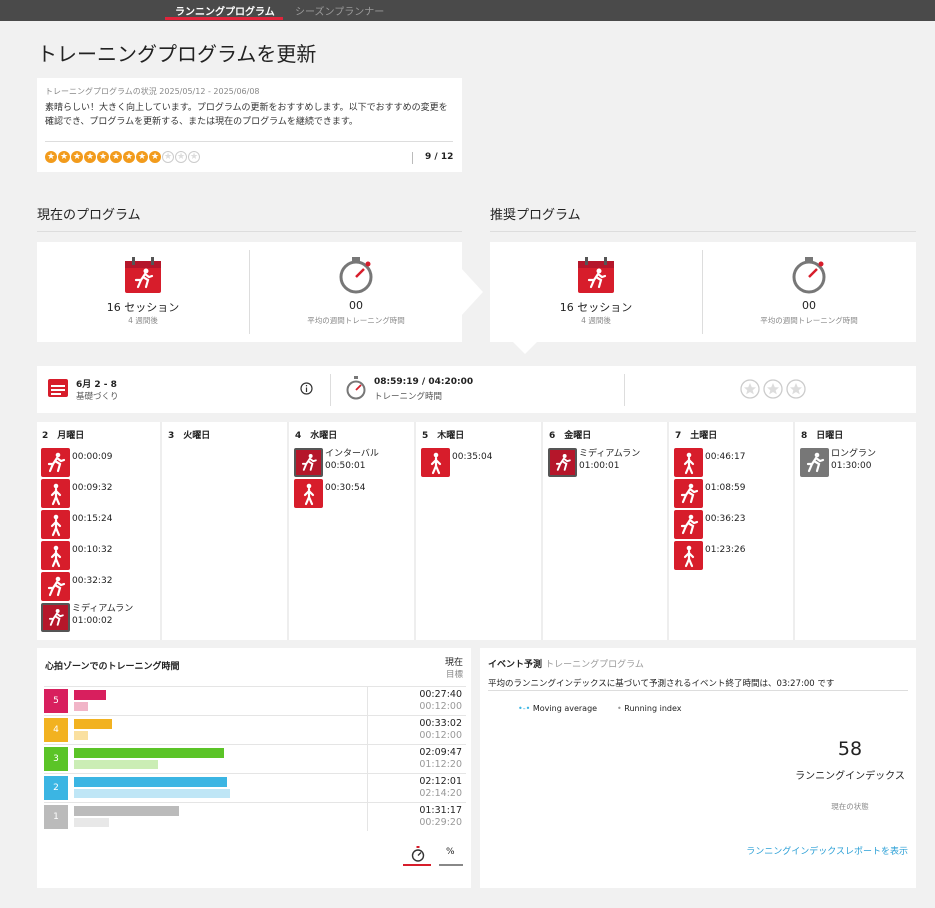  I want to click on workout-duration: 00:46:17, so click(725, 457).